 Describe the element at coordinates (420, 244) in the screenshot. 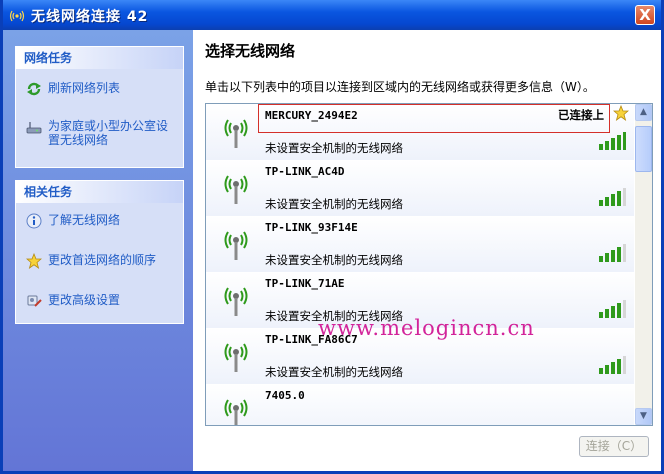

I see `network-row: TP-LINK_93F14E 未设置安全机制的无线网络` at that location.